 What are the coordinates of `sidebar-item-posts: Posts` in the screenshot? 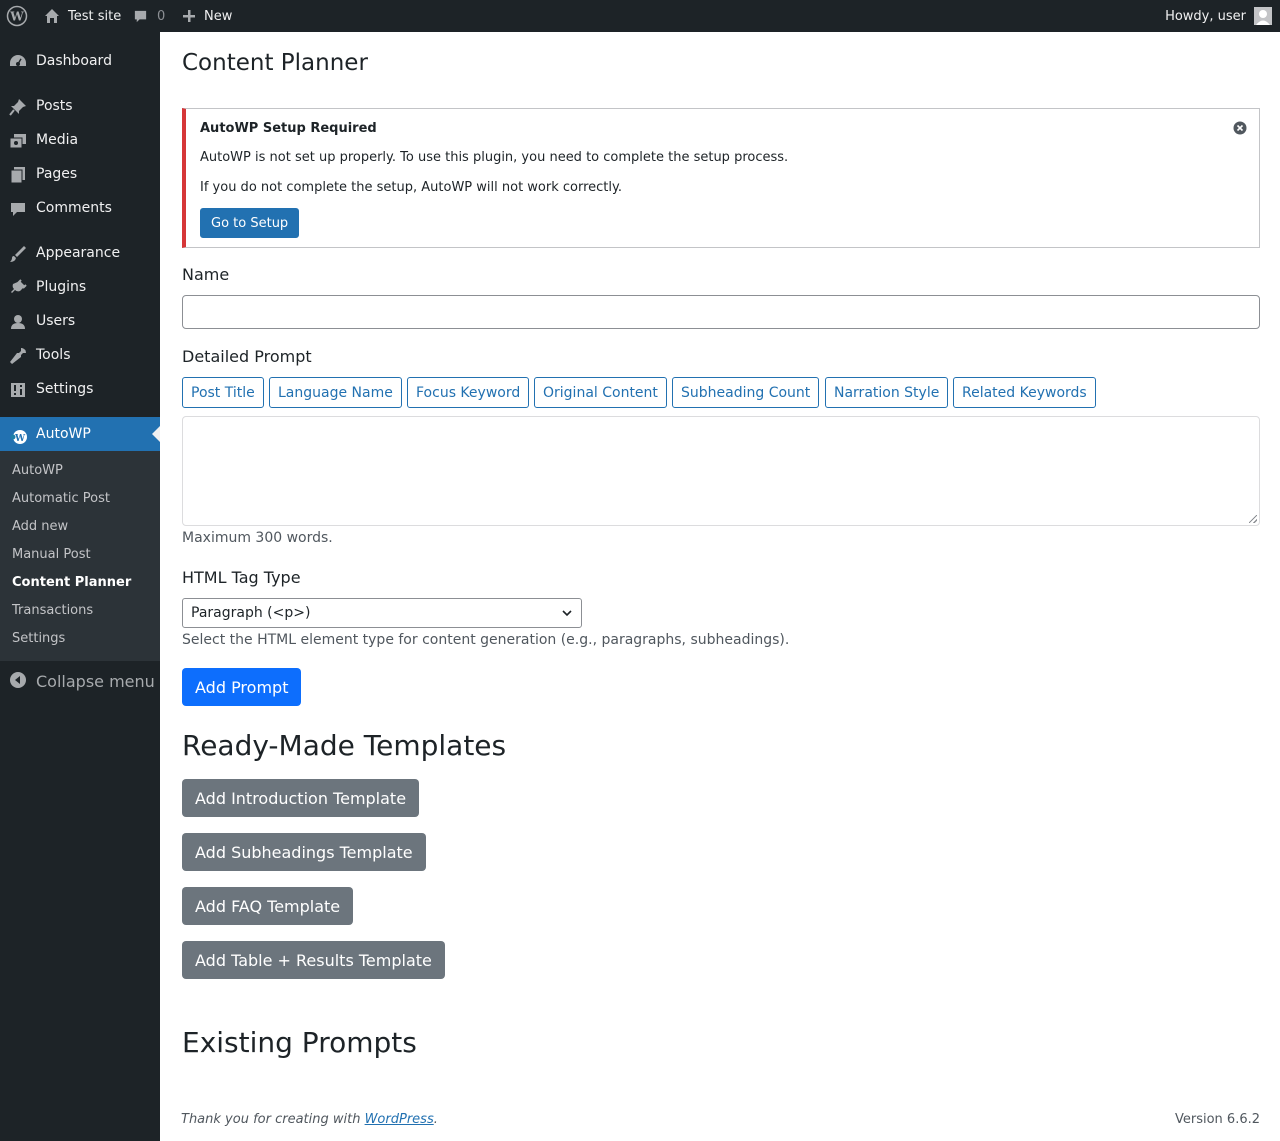 It's located at (80, 106).